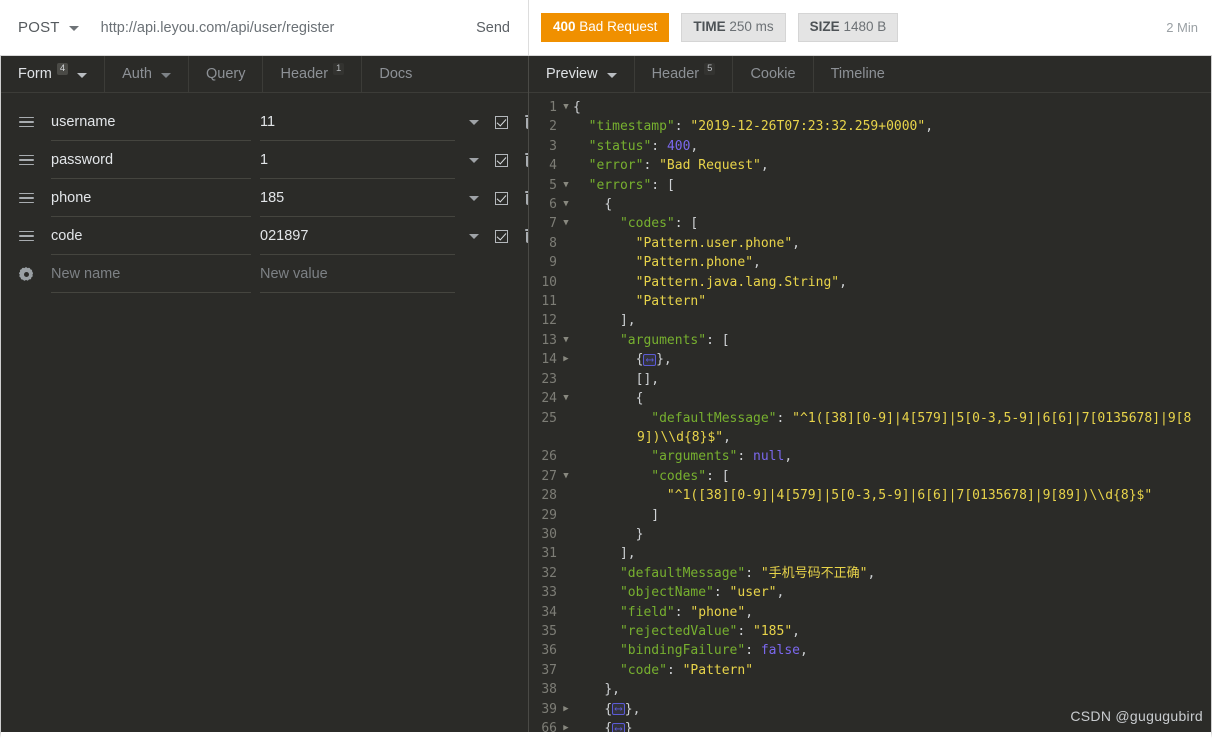  Describe the element at coordinates (549, 631) in the screenshot. I see `line-number: 35` at that location.